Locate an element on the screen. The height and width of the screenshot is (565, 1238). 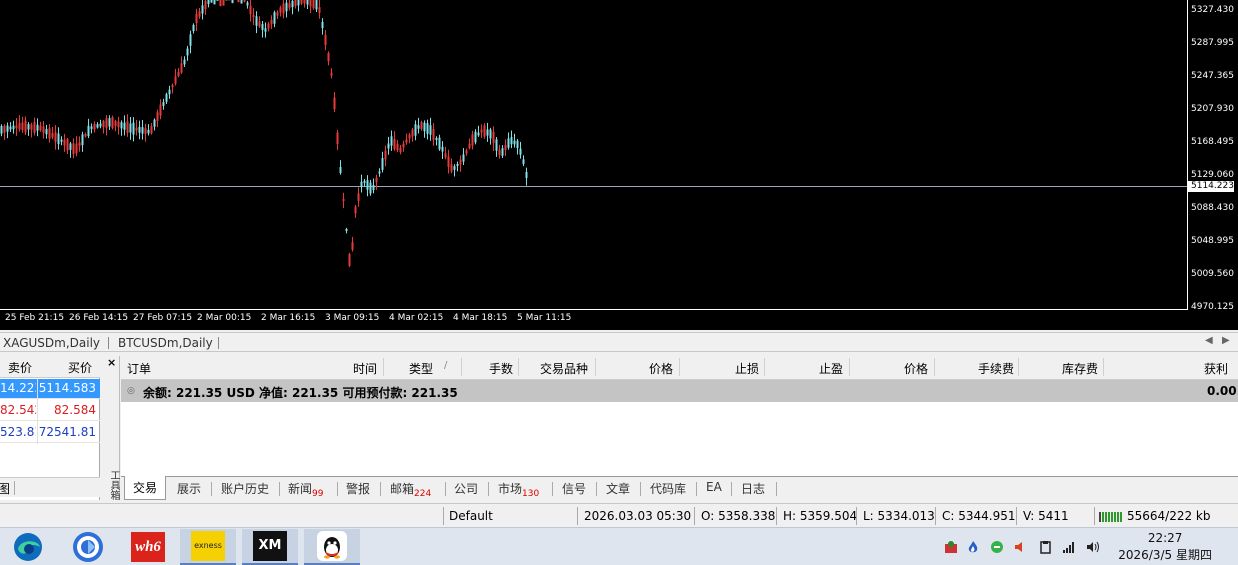
wh6-icon: wh6 is located at coordinates (148, 547).